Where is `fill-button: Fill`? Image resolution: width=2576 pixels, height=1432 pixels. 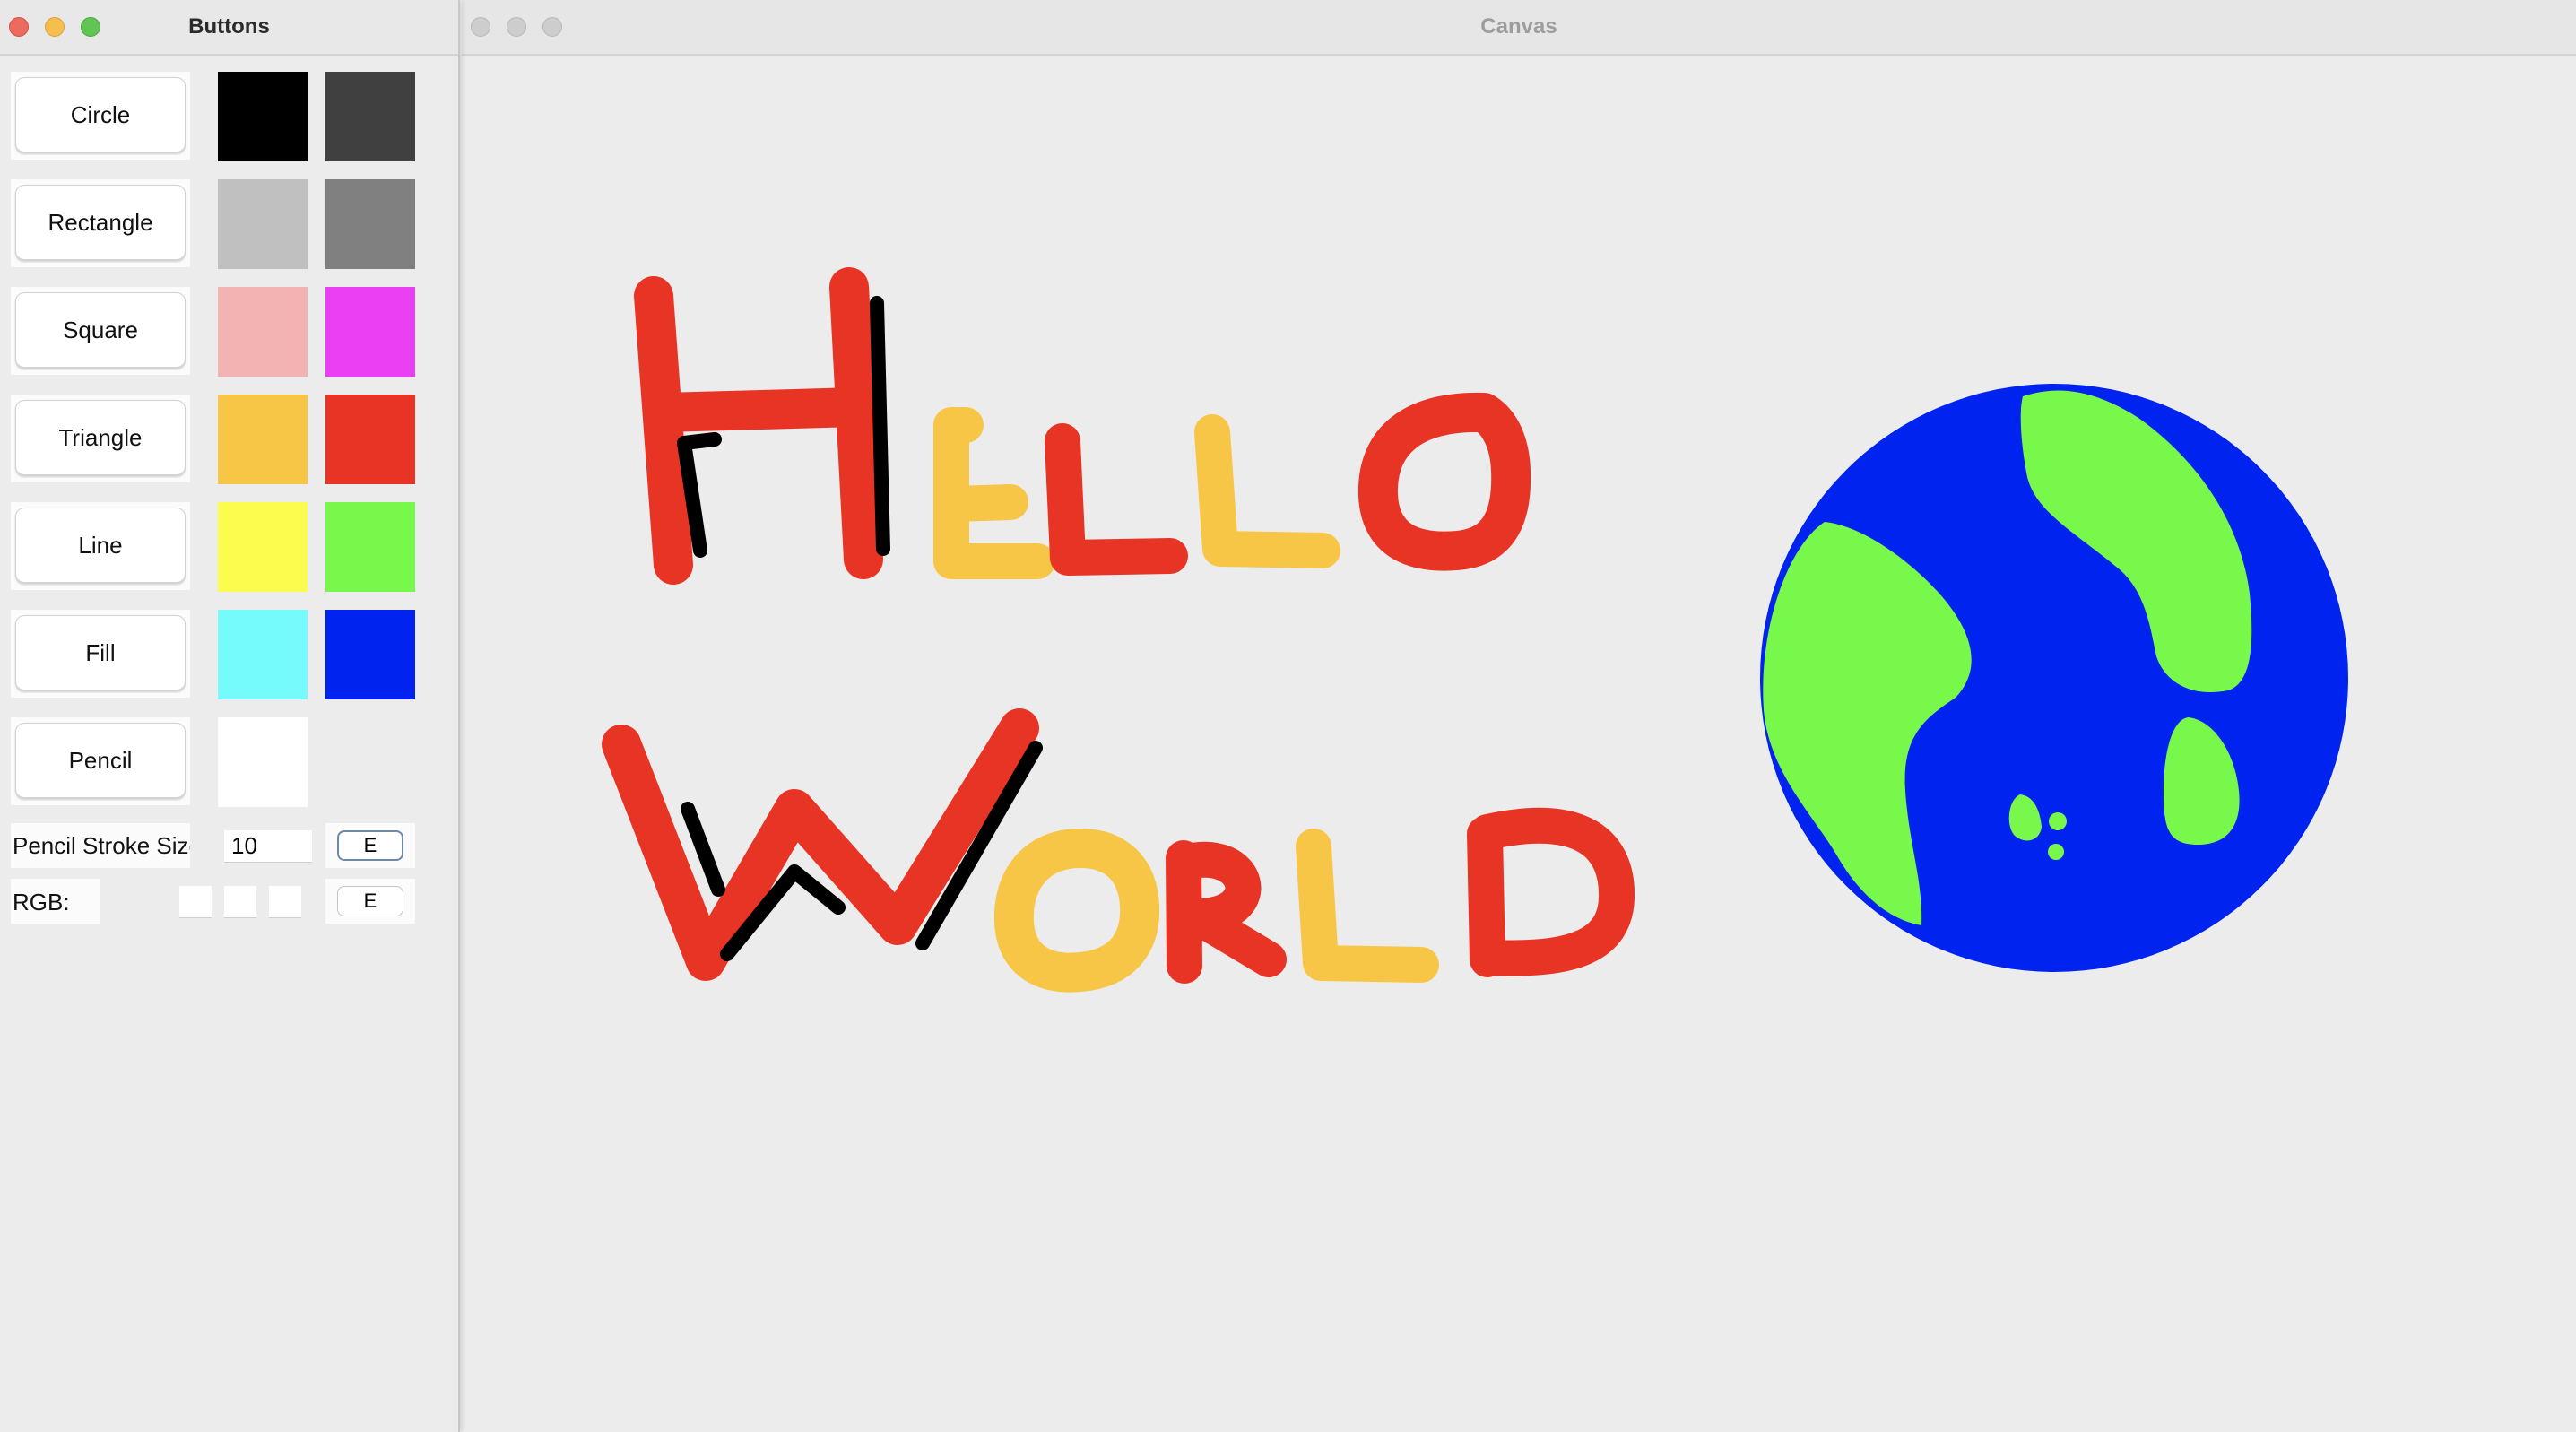
fill-button: Fill is located at coordinates (100, 652).